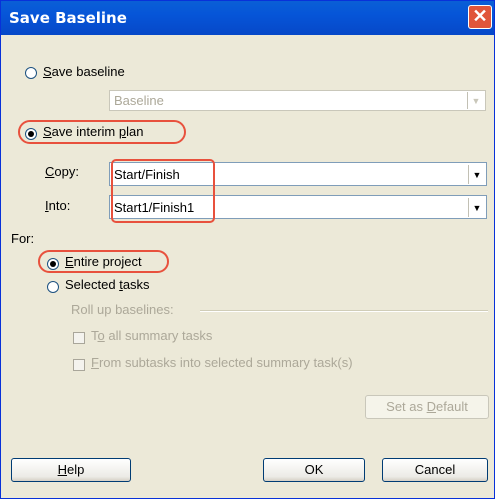 This screenshot has height=499, width=495. What do you see at coordinates (71, 470) in the screenshot?
I see `help-button: Help` at bounding box center [71, 470].